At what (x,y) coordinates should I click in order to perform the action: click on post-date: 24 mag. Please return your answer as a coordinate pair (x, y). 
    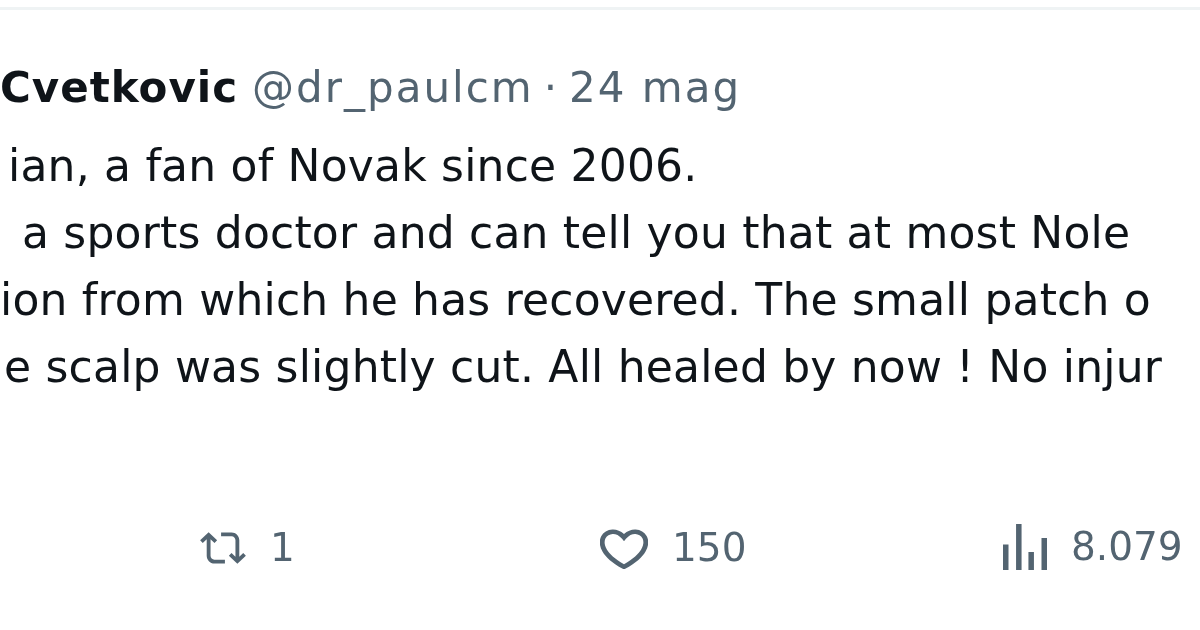
    Looking at the image, I should click on (655, 88).